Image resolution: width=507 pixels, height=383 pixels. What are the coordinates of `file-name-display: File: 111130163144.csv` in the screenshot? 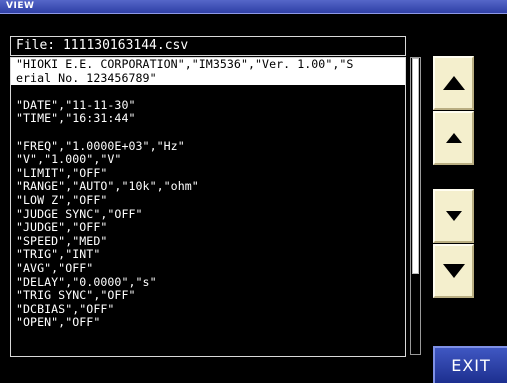 It's located at (208, 46).